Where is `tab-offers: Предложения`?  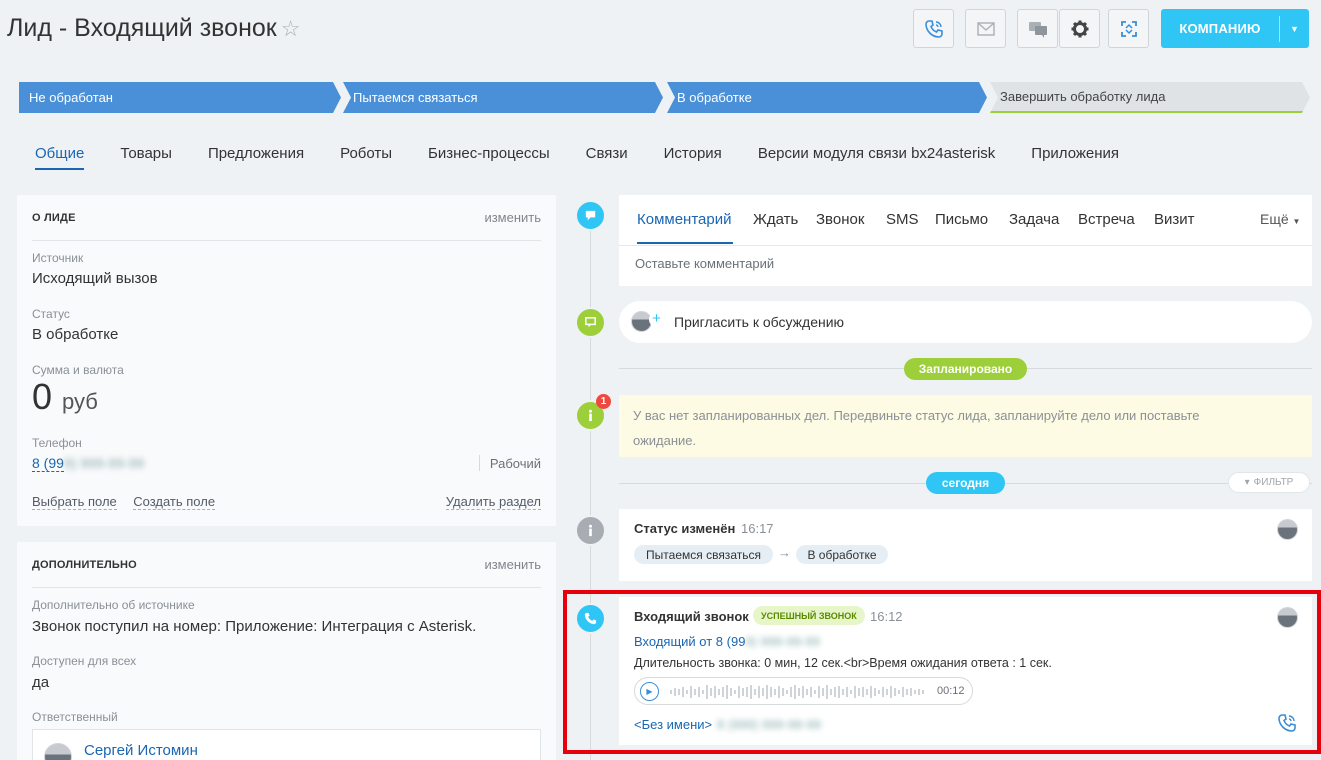 tab-offers: Предложения is located at coordinates (256, 157).